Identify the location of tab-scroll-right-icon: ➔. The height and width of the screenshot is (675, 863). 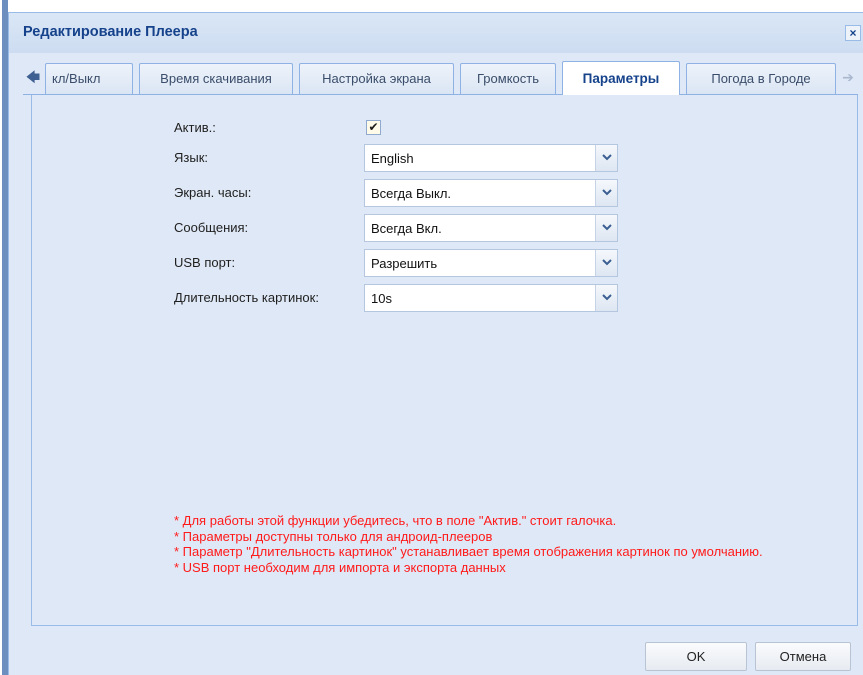
(848, 77).